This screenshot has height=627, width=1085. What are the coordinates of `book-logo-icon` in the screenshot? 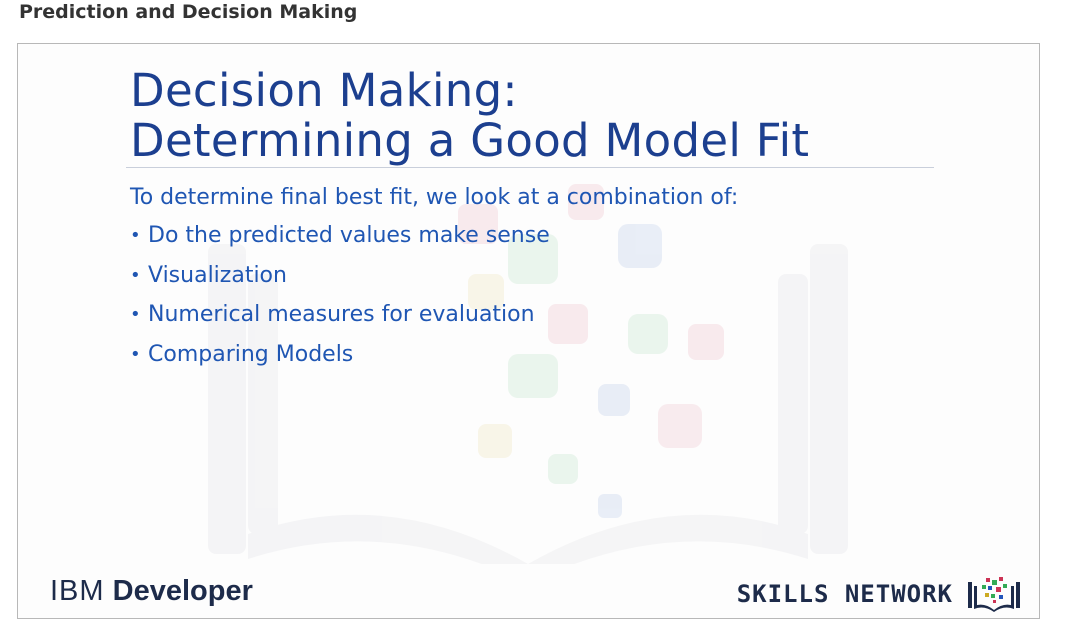 It's located at (994, 594).